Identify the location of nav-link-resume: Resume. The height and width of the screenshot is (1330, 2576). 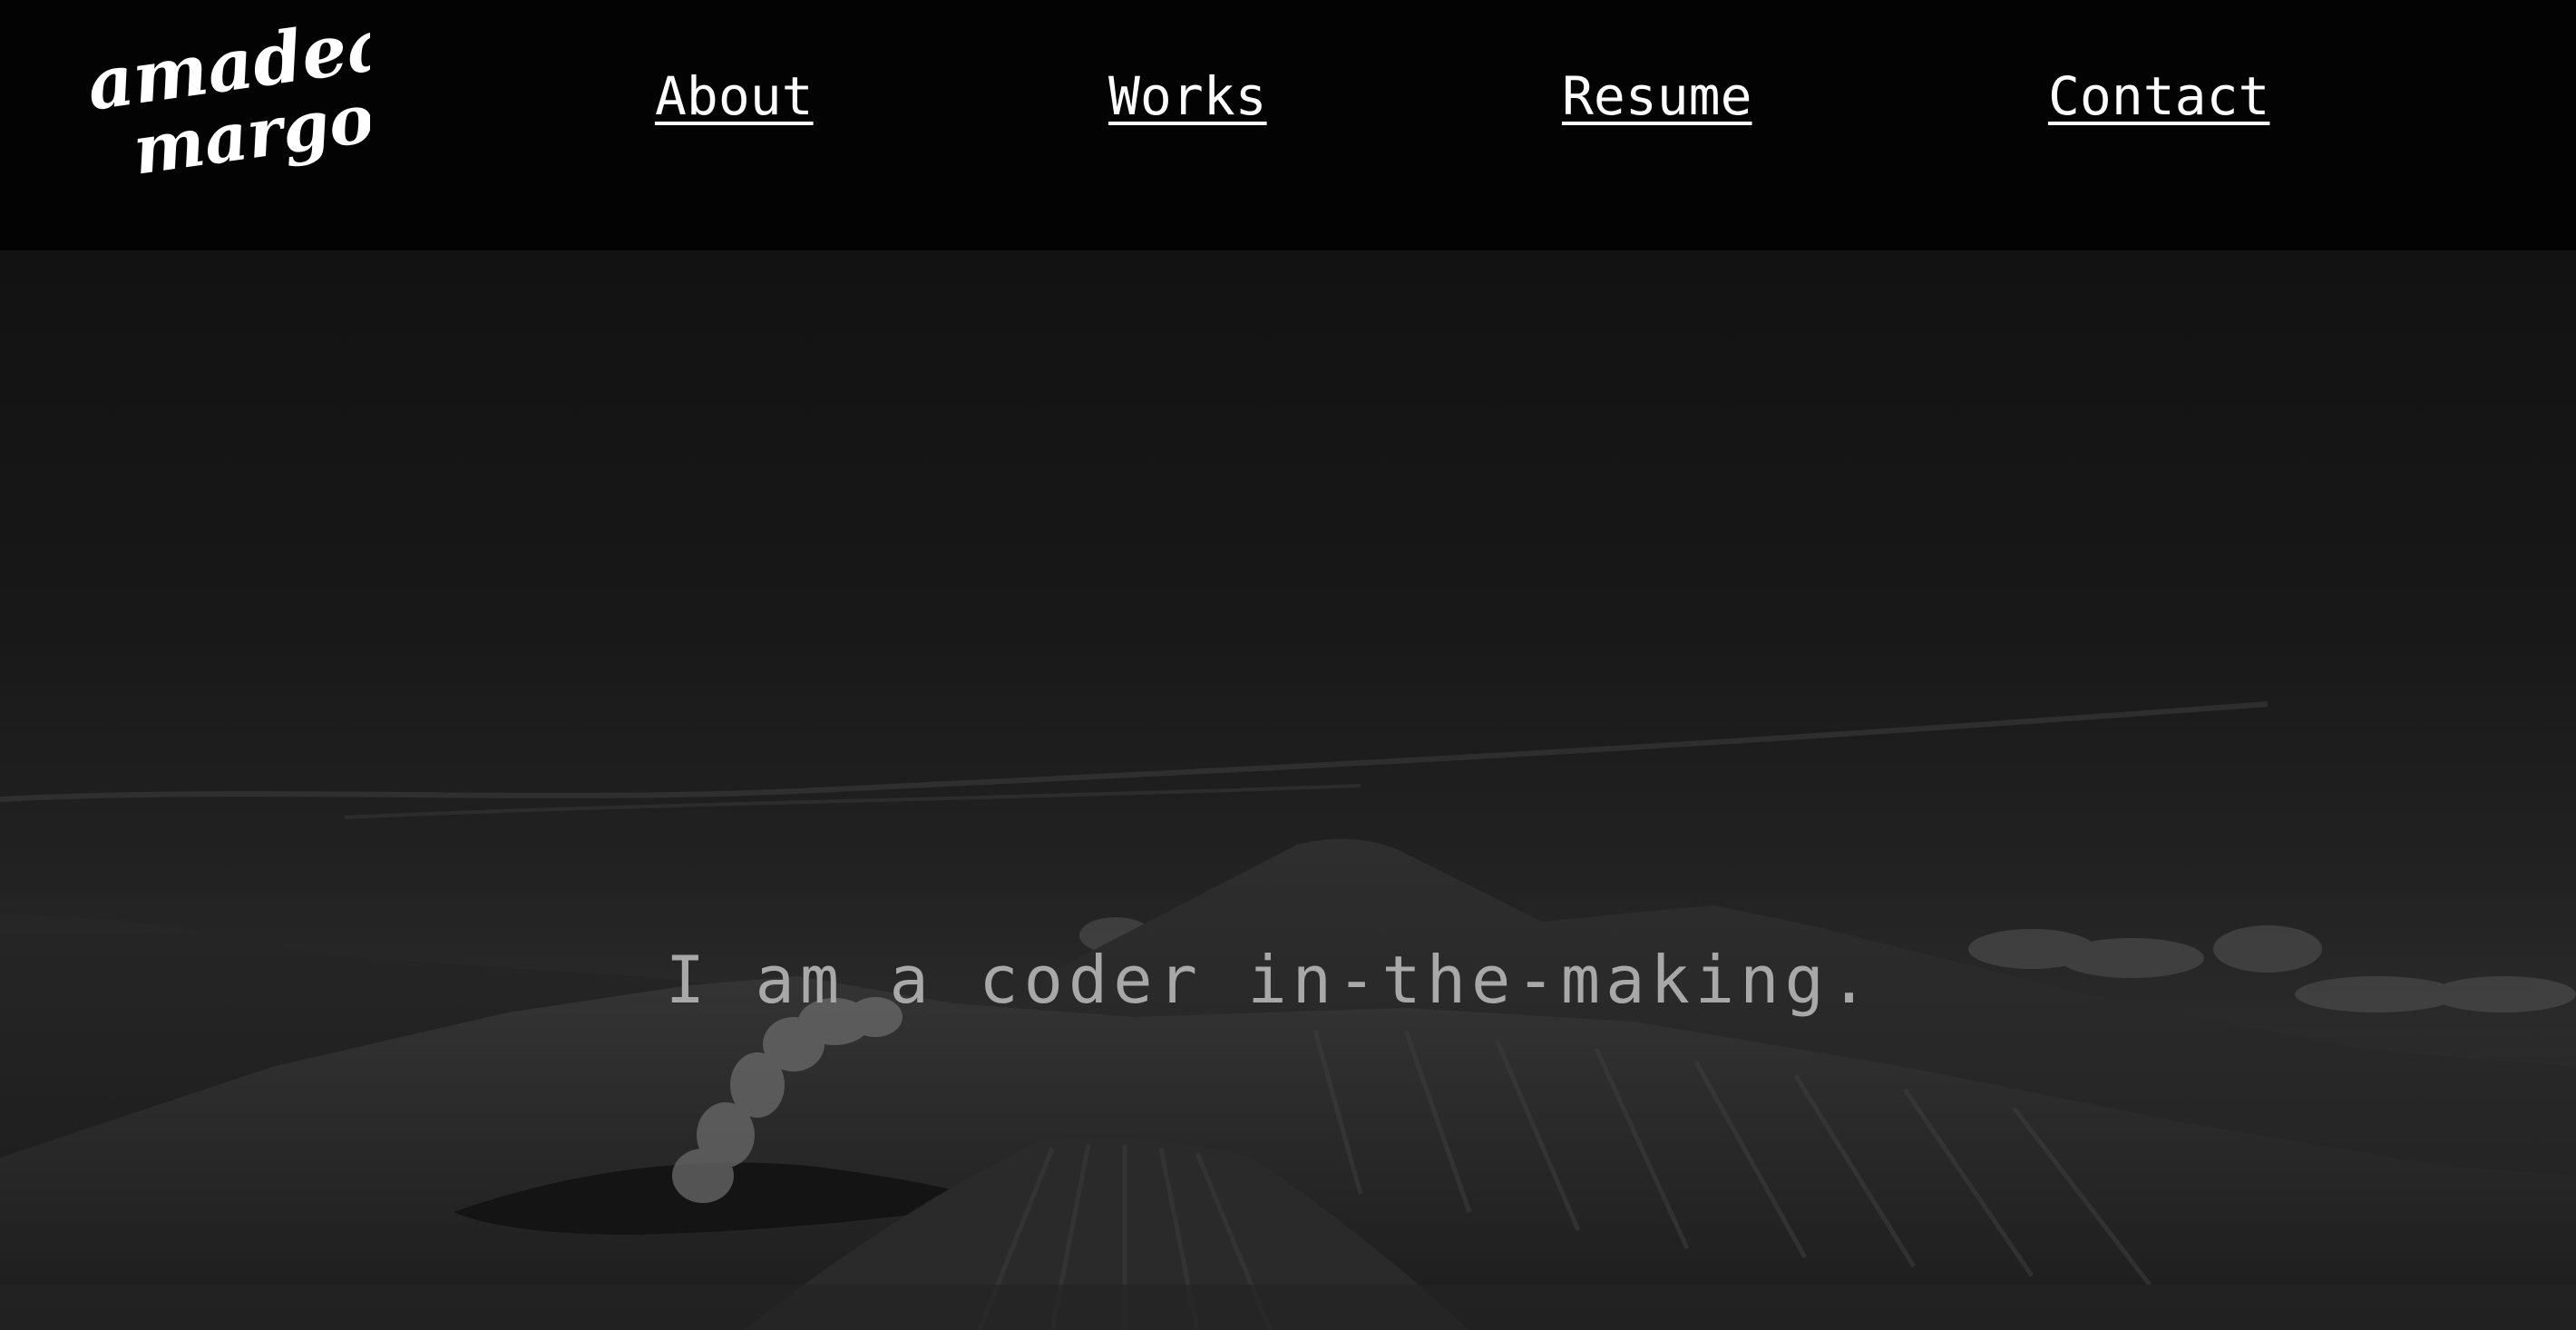
(1657, 96).